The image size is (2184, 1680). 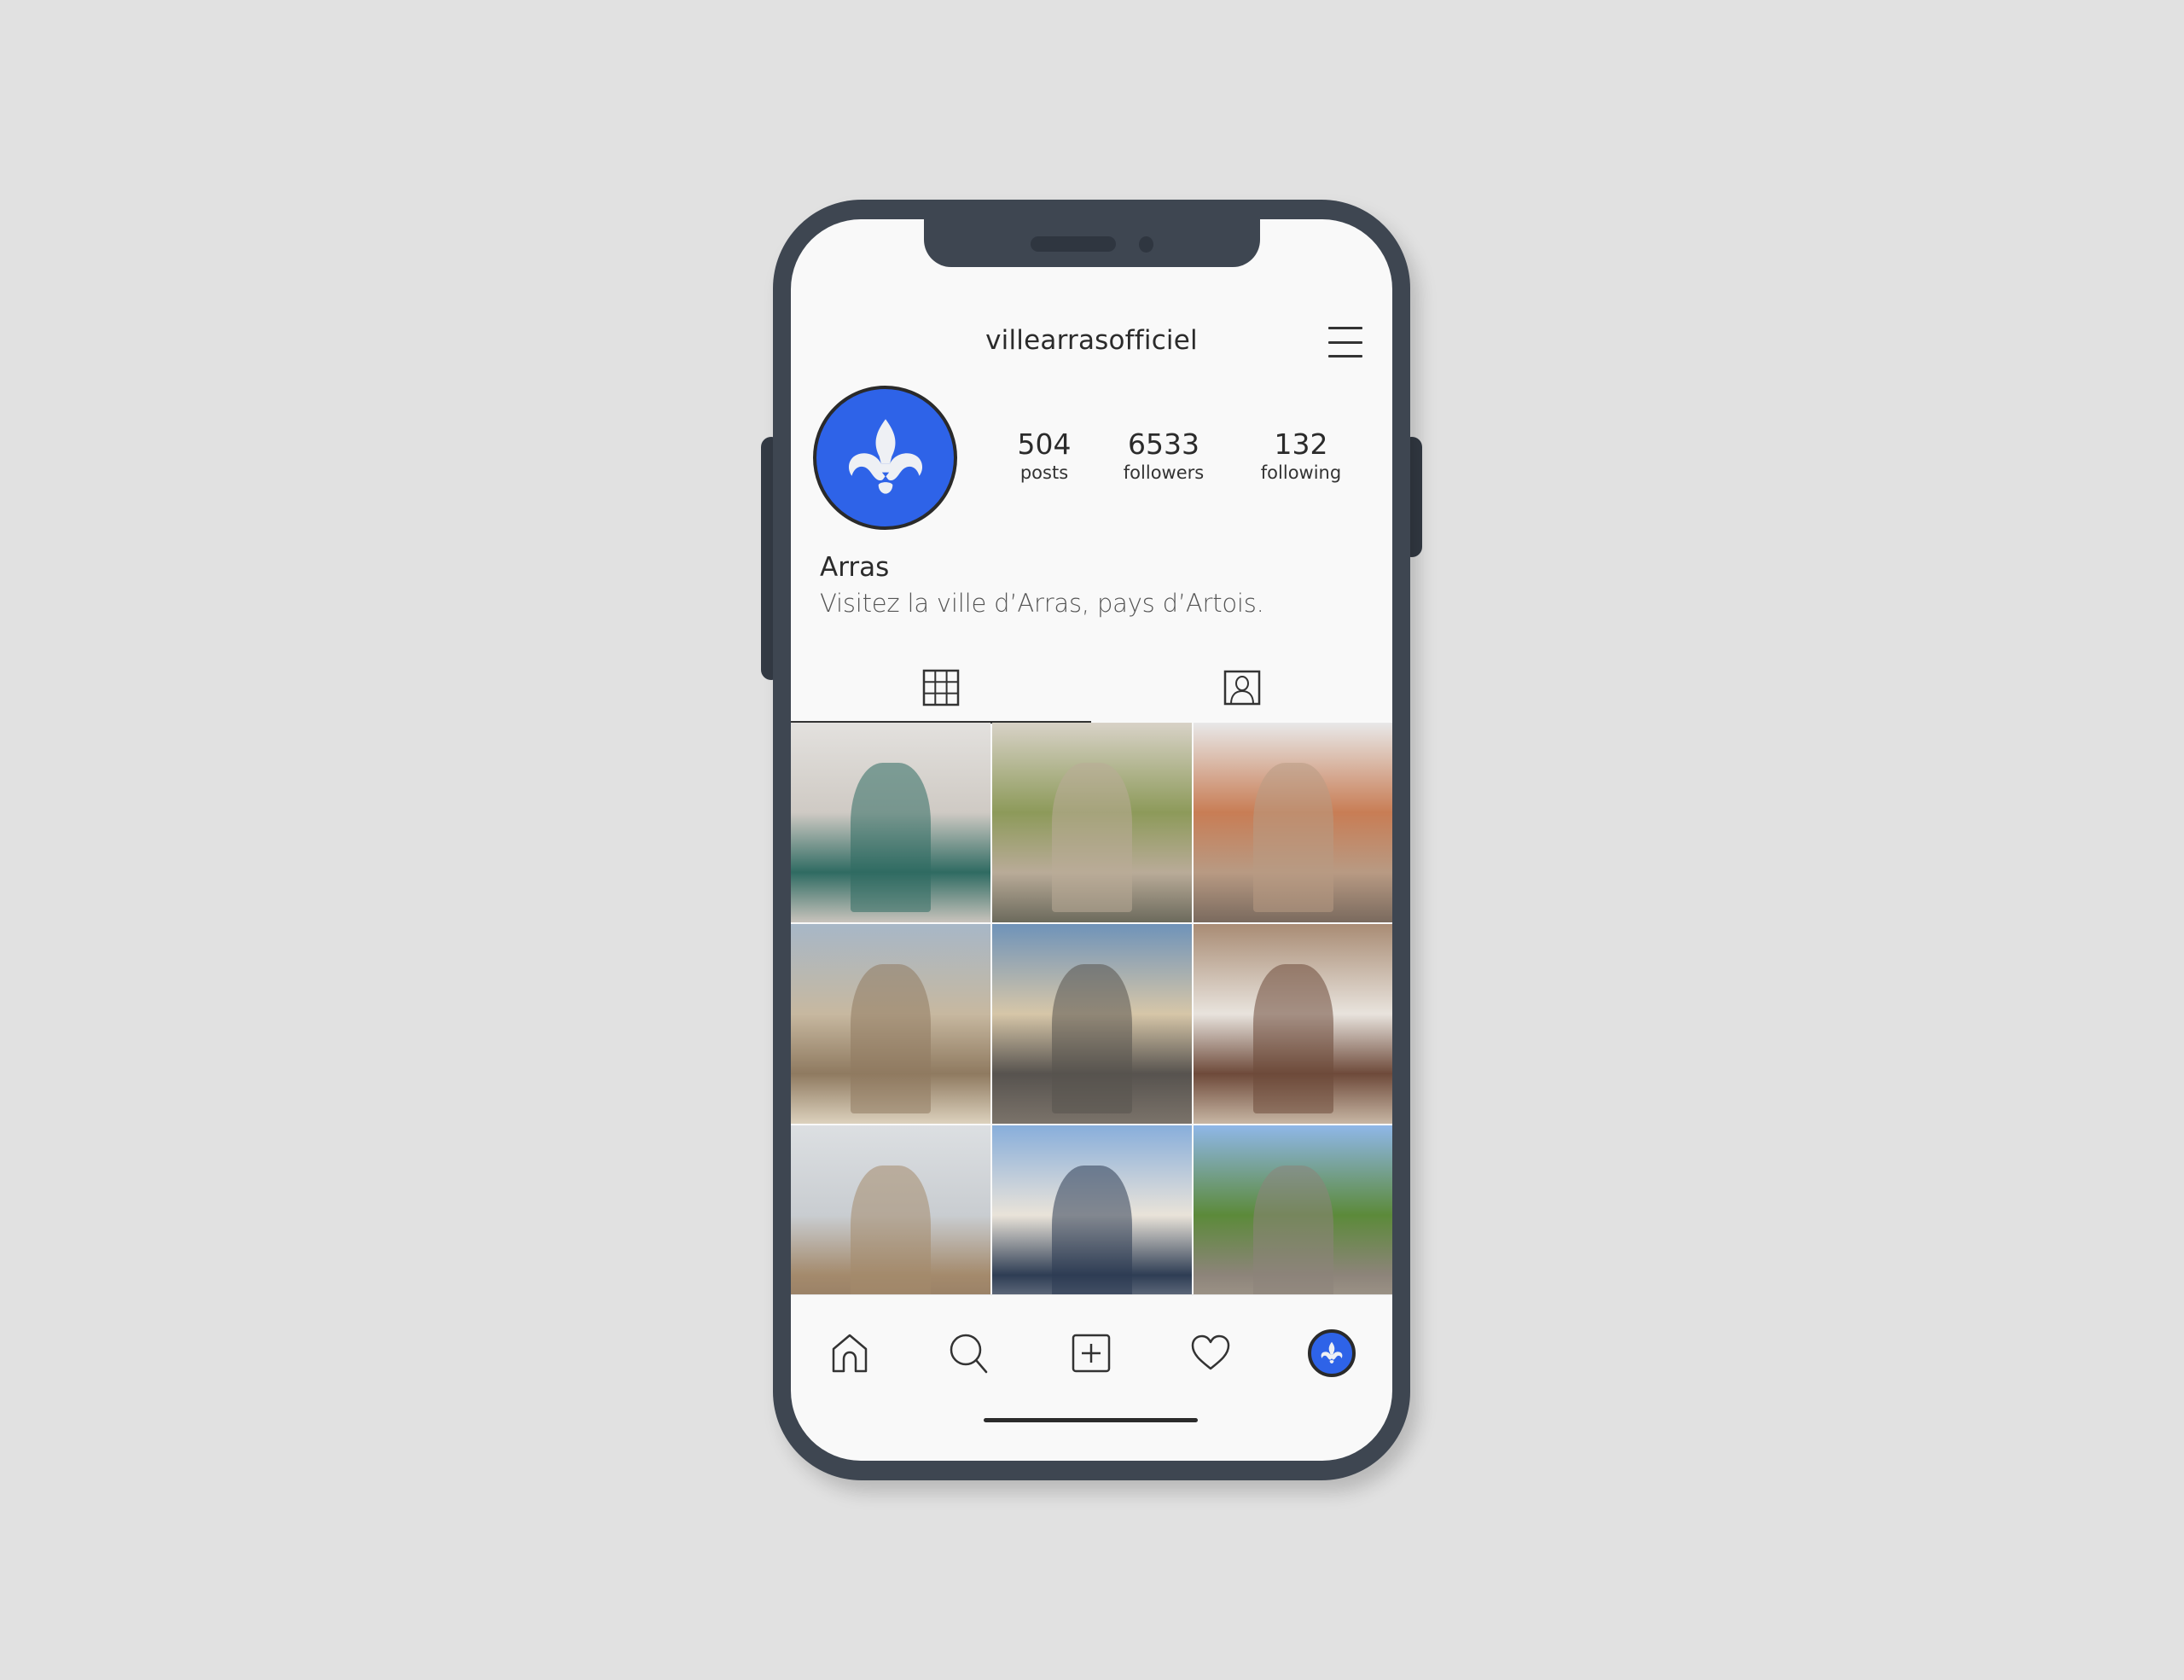 I want to click on heart-icon, so click(x=1210, y=1352).